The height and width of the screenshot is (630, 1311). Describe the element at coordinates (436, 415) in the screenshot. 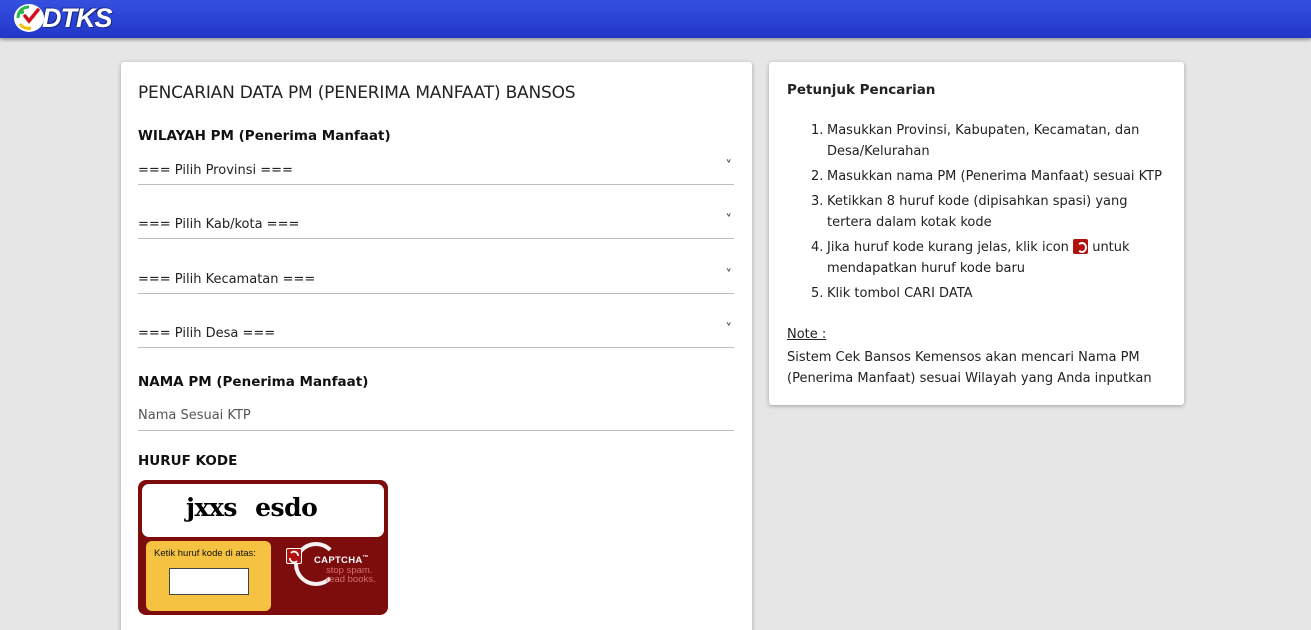

I see `nama-pm-input` at that location.